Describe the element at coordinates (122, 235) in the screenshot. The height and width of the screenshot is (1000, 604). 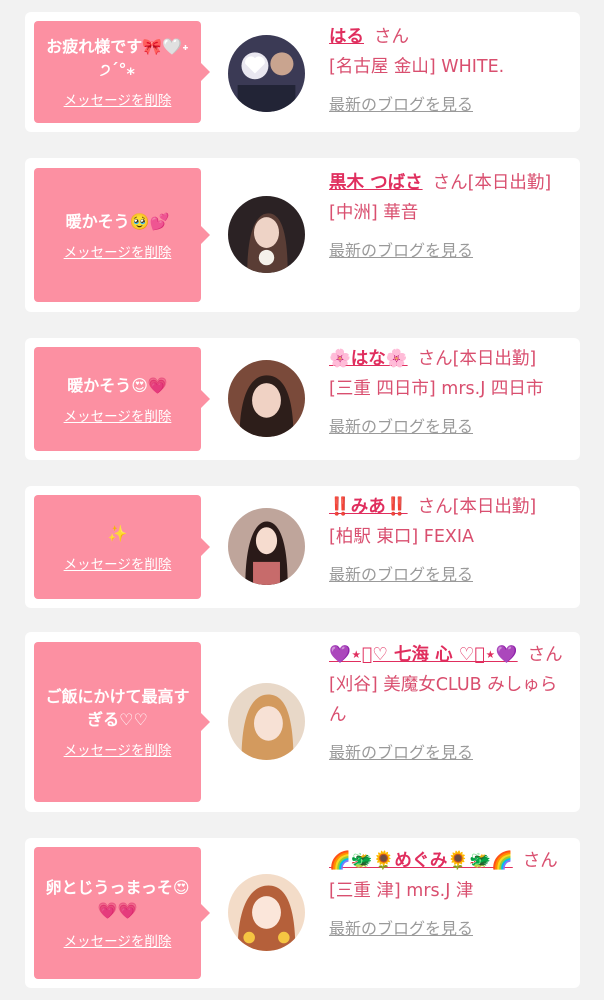
I see `message-bubble: 暖かそう🥹💕 メッセージを削除` at that location.